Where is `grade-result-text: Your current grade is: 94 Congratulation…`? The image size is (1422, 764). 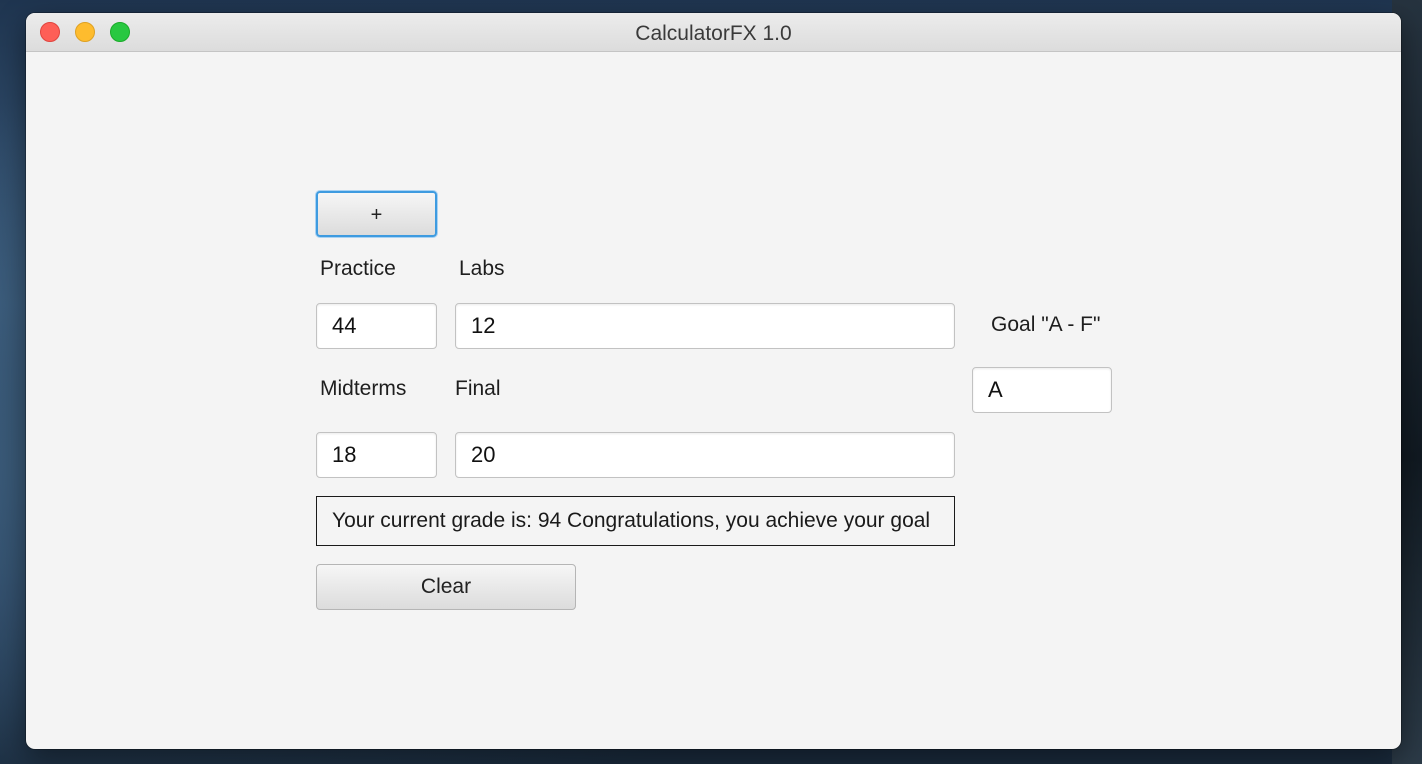
grade-result-text: Your current grade is: 94 Congratulation… is located at coordinates (635, 521).